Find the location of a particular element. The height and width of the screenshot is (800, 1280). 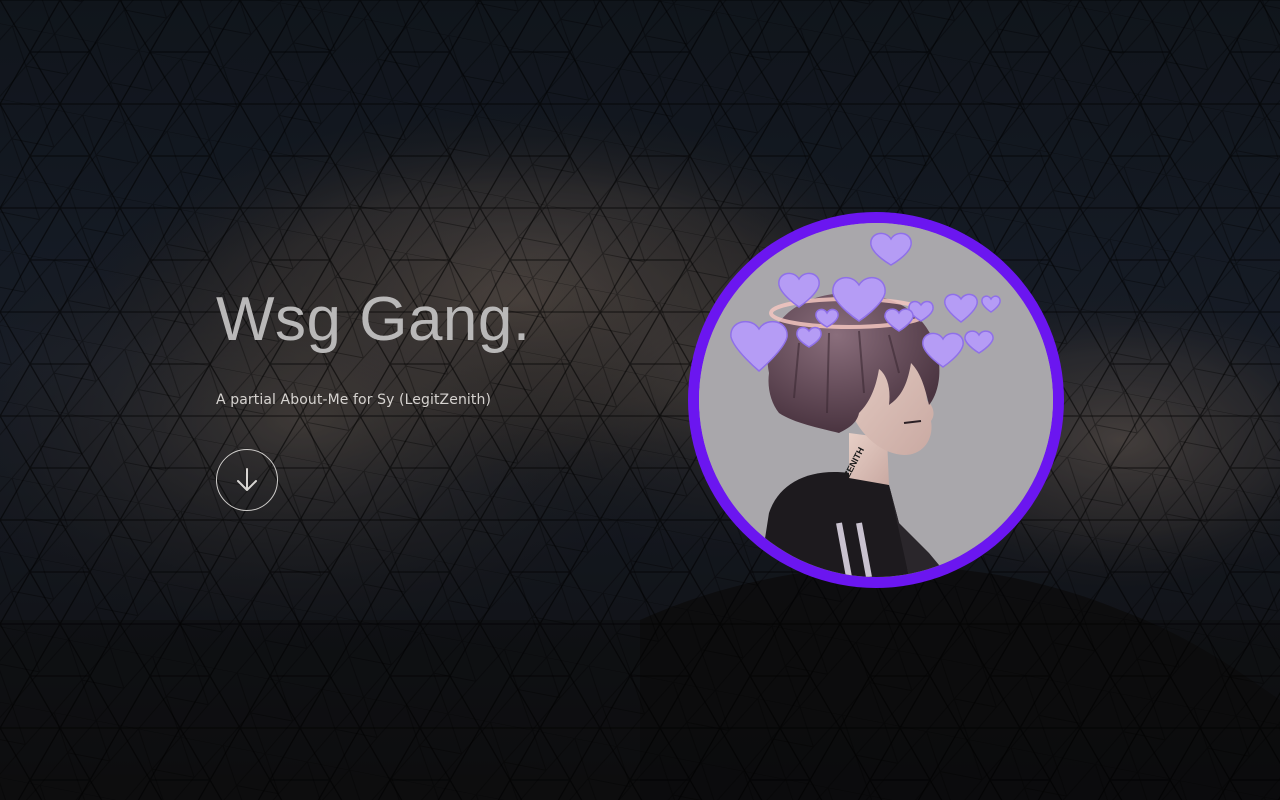

scroll-down-button is located at coordinates (247, 480).